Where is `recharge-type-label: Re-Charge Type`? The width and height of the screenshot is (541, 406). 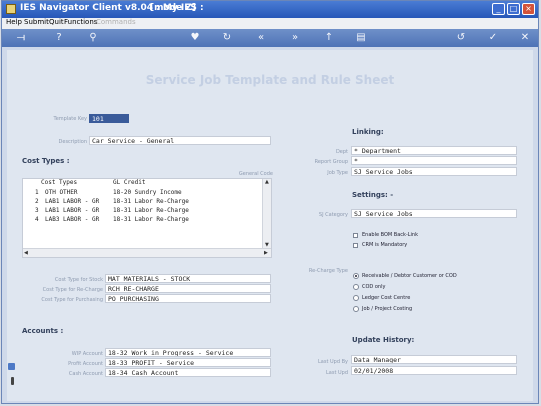
recharge-type-label: Re-Charge Type is located at coordinates (328, 271).